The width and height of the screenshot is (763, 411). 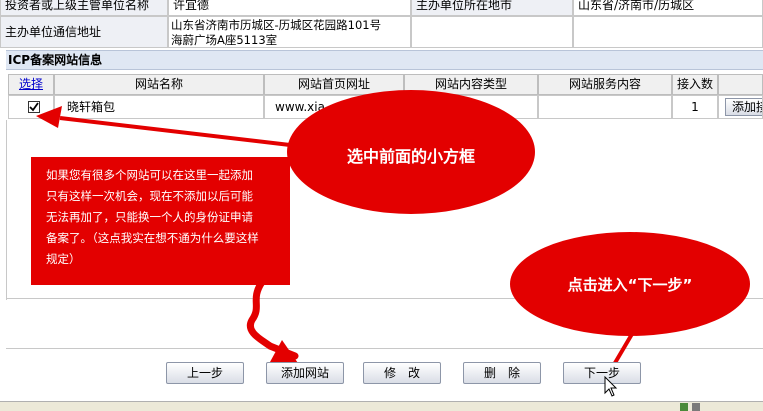 I want to click on investor-label: 投资者或上级主管单位名称, so click(x=77, y=6).